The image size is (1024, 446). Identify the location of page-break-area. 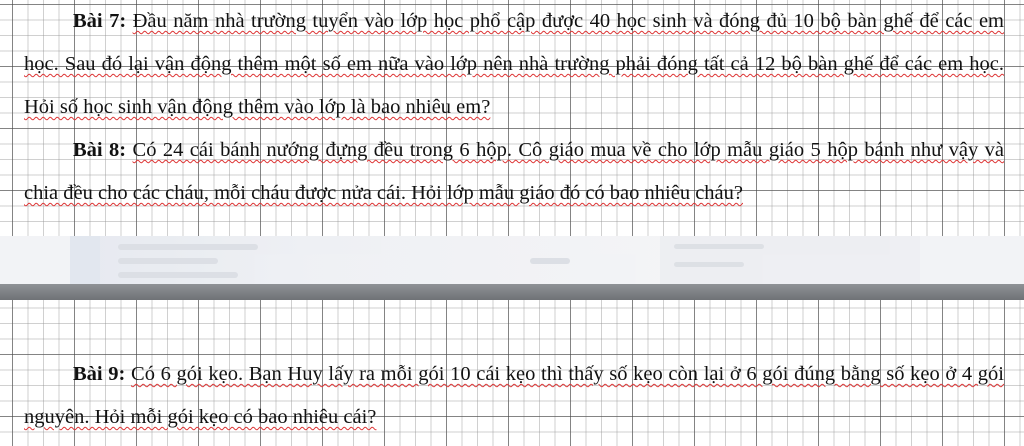
(512, 268).